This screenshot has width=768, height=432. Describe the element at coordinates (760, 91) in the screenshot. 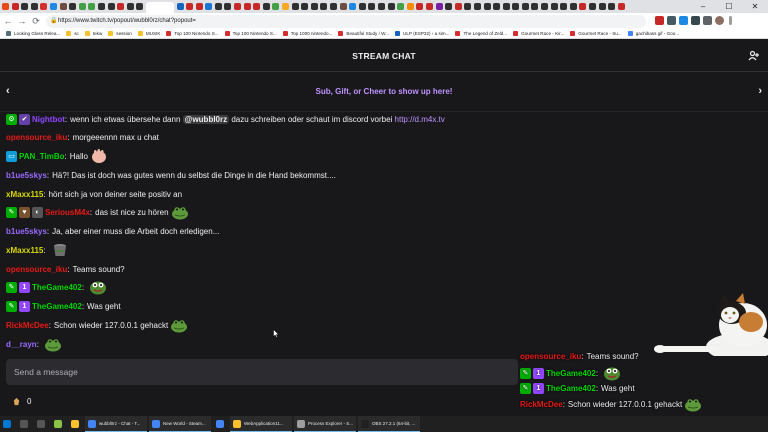

I see `chevron-right-icon: ›` at that location.